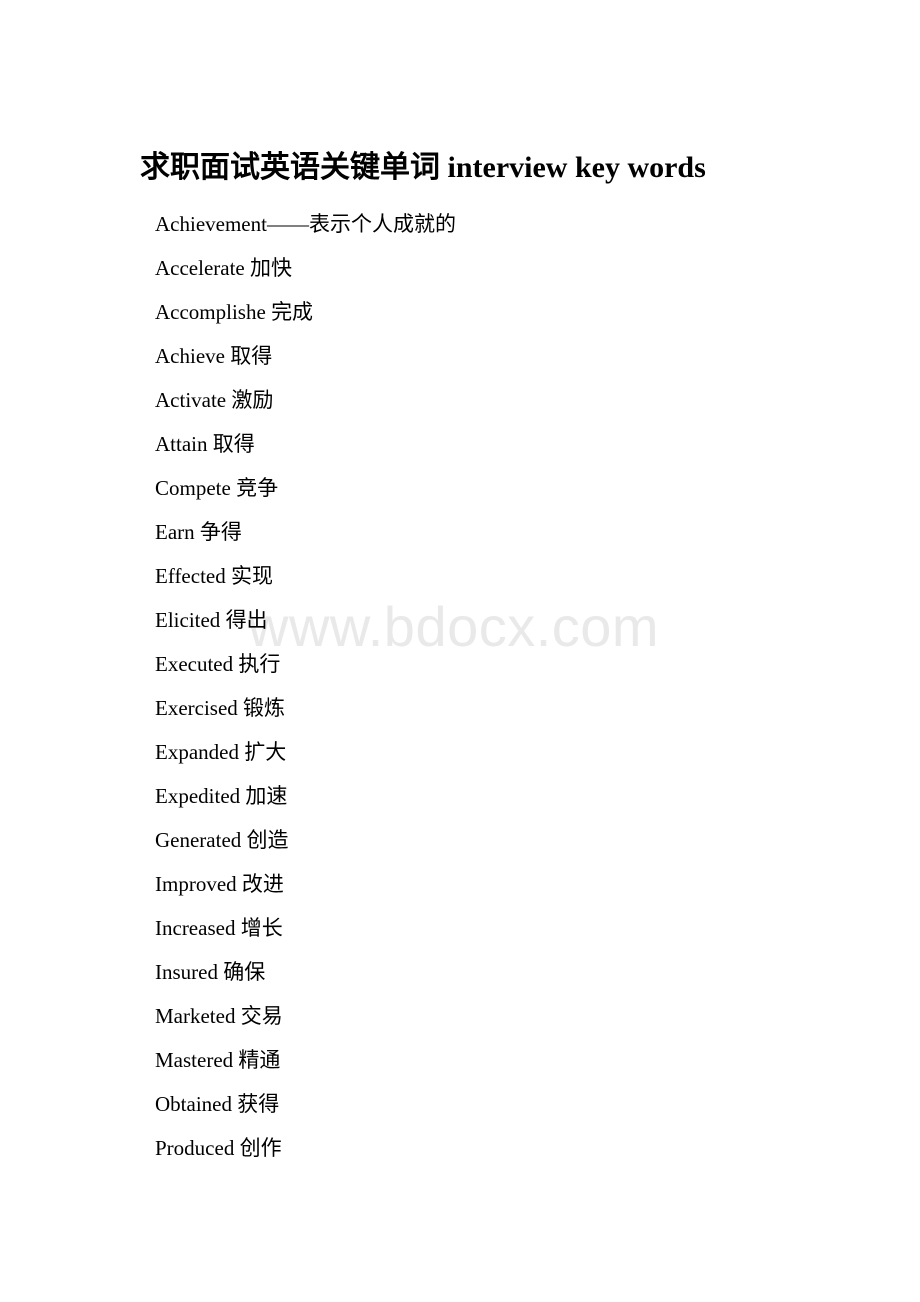 The height and width of the screenshot is (1302, 920). What do you see at coordinates (194, 664) in the screenshot?
I see `vocabulary-term: Executed` at bounding box center [194, 664].